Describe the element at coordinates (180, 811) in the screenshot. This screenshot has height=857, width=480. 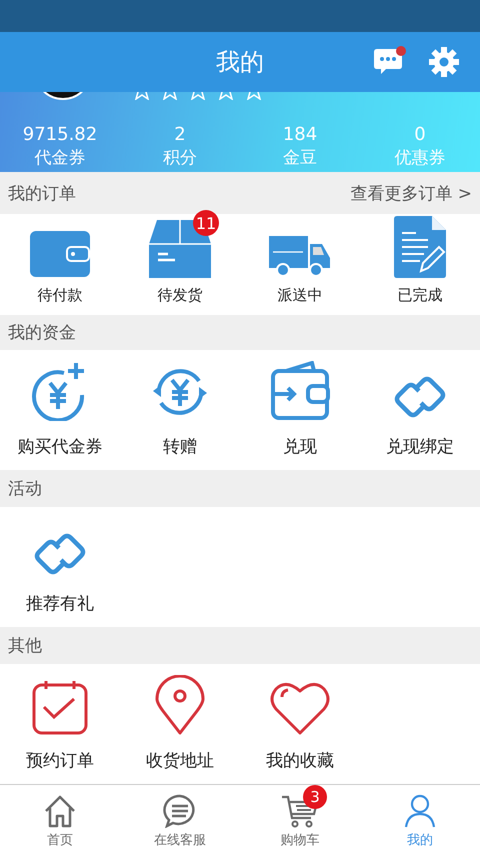
I see `chat-icon` at that location.